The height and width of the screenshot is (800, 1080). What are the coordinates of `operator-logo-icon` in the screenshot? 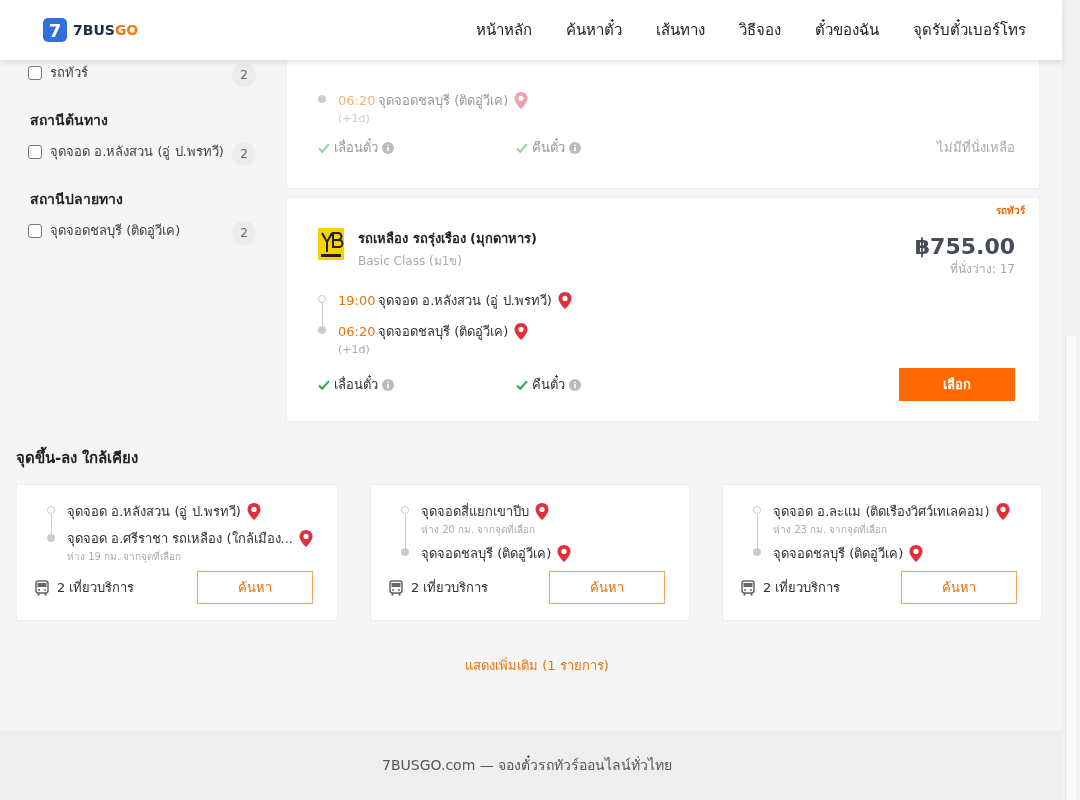 It's located at (331, 244).